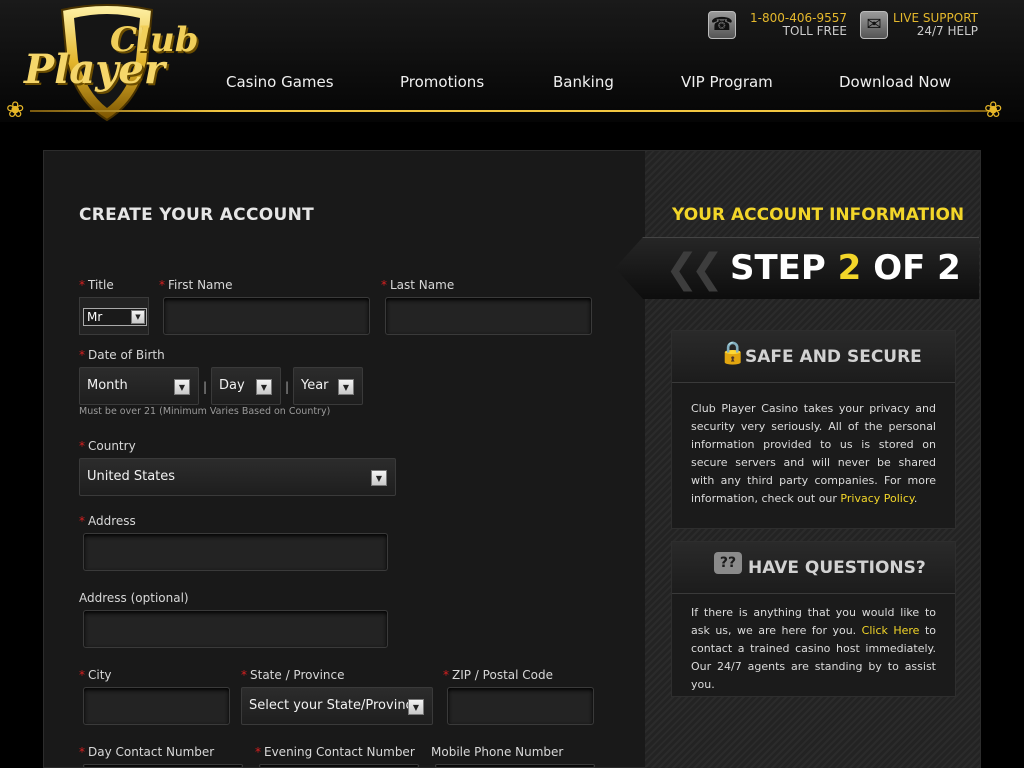 This screenshot has width=1024, height=768. Describe the element at coordinates (107, 521) in the screenshot. I see `address-label: * Address` at that location.